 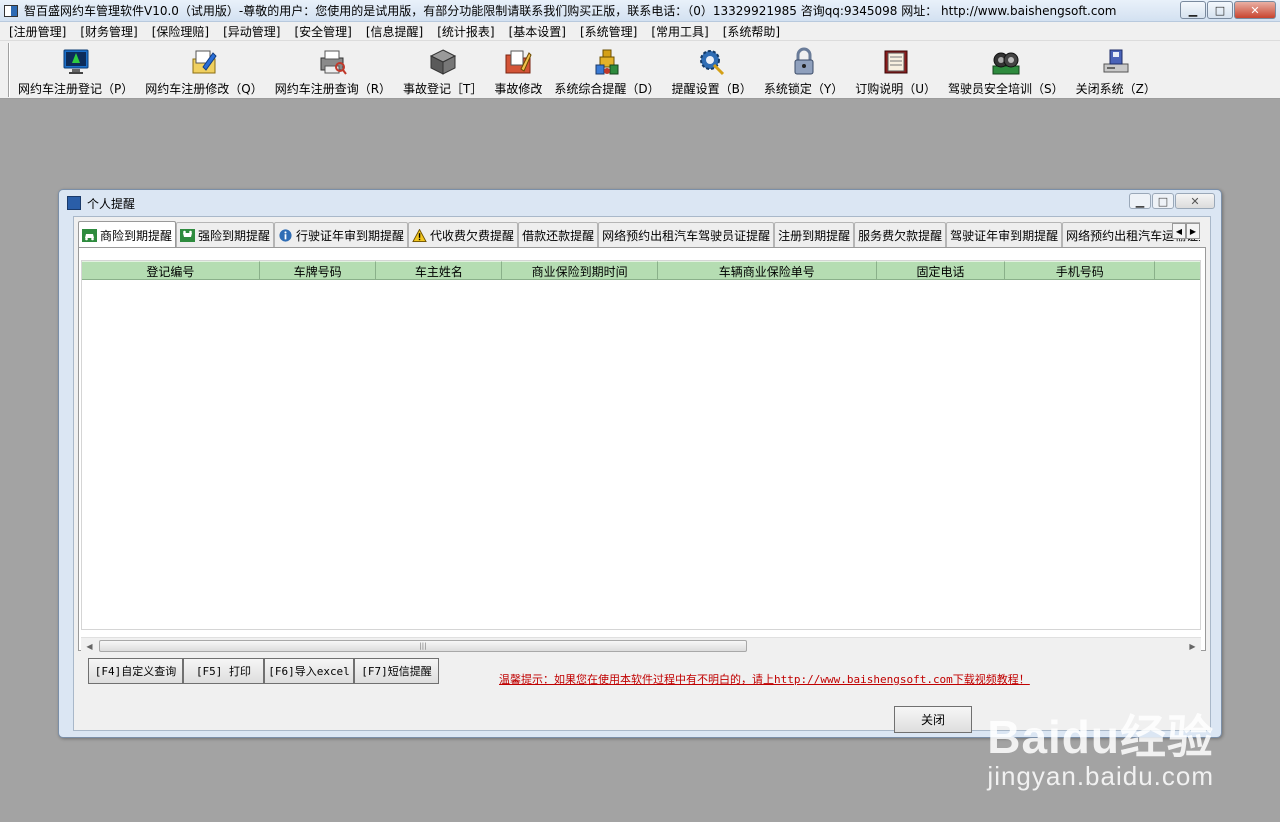 I want to click on horizontal-scrollbar: ◀ ||| ▶, so click(x=641, y=645).